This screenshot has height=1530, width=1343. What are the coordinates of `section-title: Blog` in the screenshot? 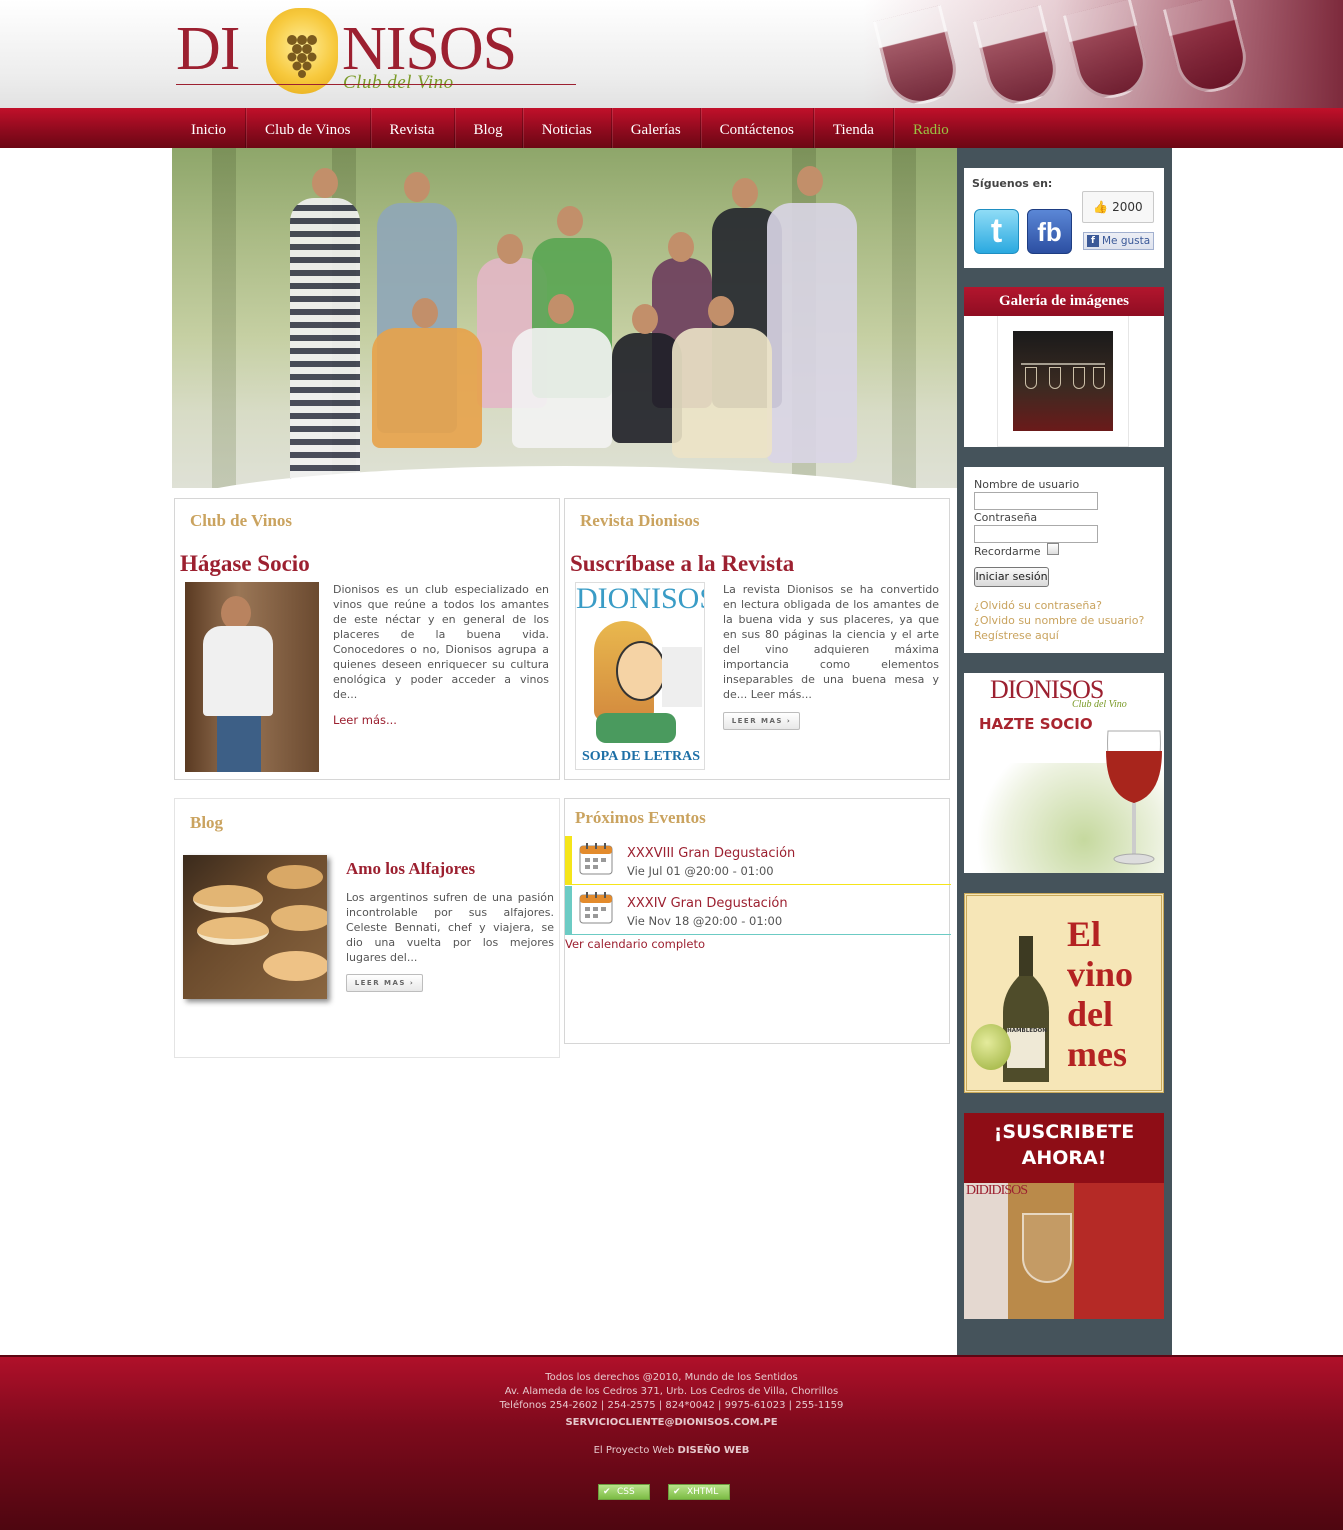 It's located at (207, 822).